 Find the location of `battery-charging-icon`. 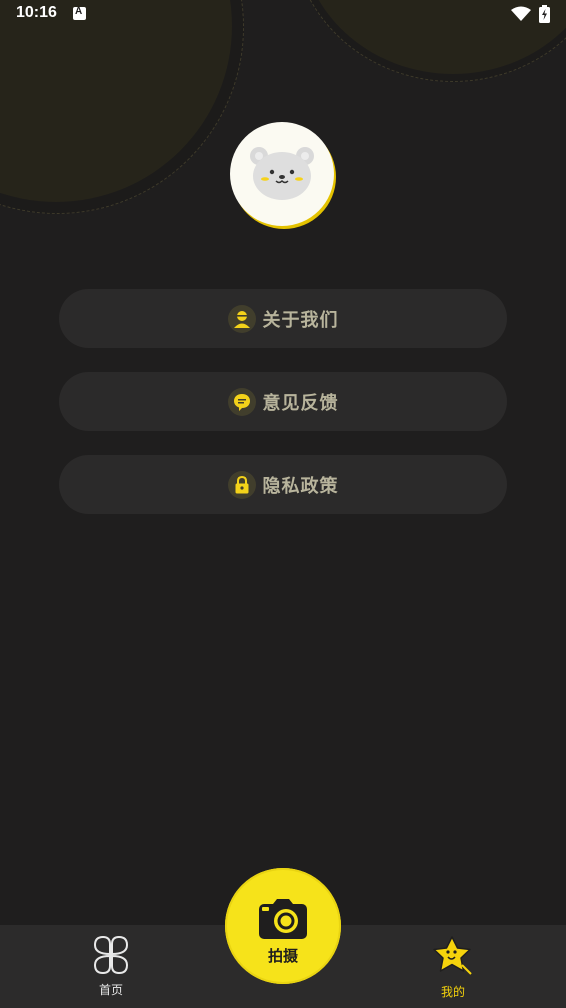

battery-charging-icon is located at coordinates (544, 14).